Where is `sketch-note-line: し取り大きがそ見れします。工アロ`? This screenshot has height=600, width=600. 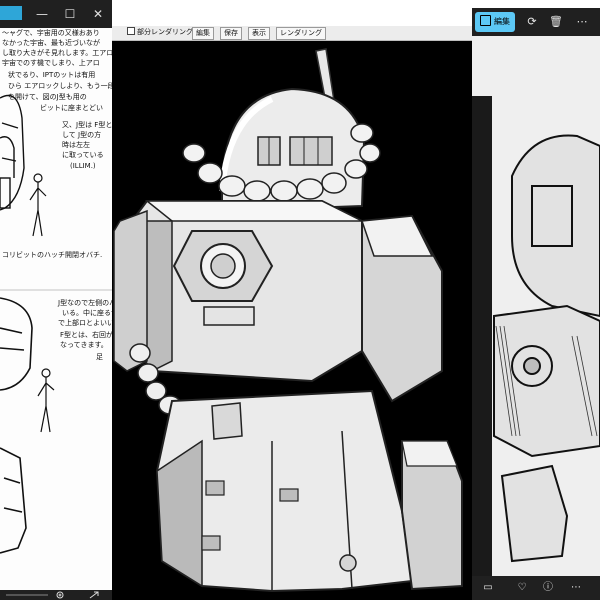 sketch-note-line: し取り大きがそ見れします。工アロ is located at coordinates (57, 53).